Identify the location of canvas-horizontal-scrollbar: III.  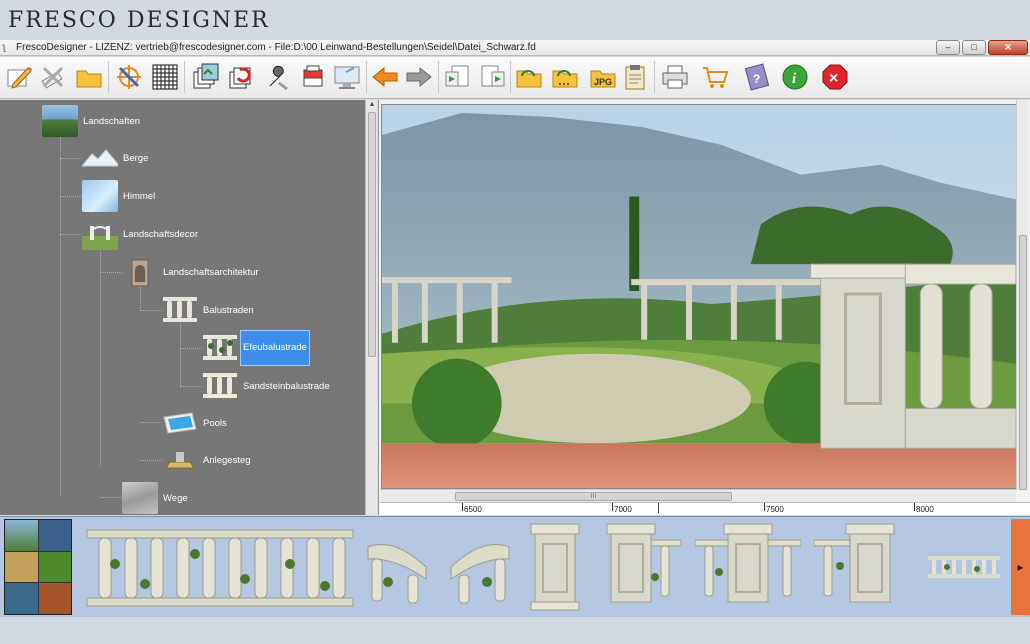
(698, 495).